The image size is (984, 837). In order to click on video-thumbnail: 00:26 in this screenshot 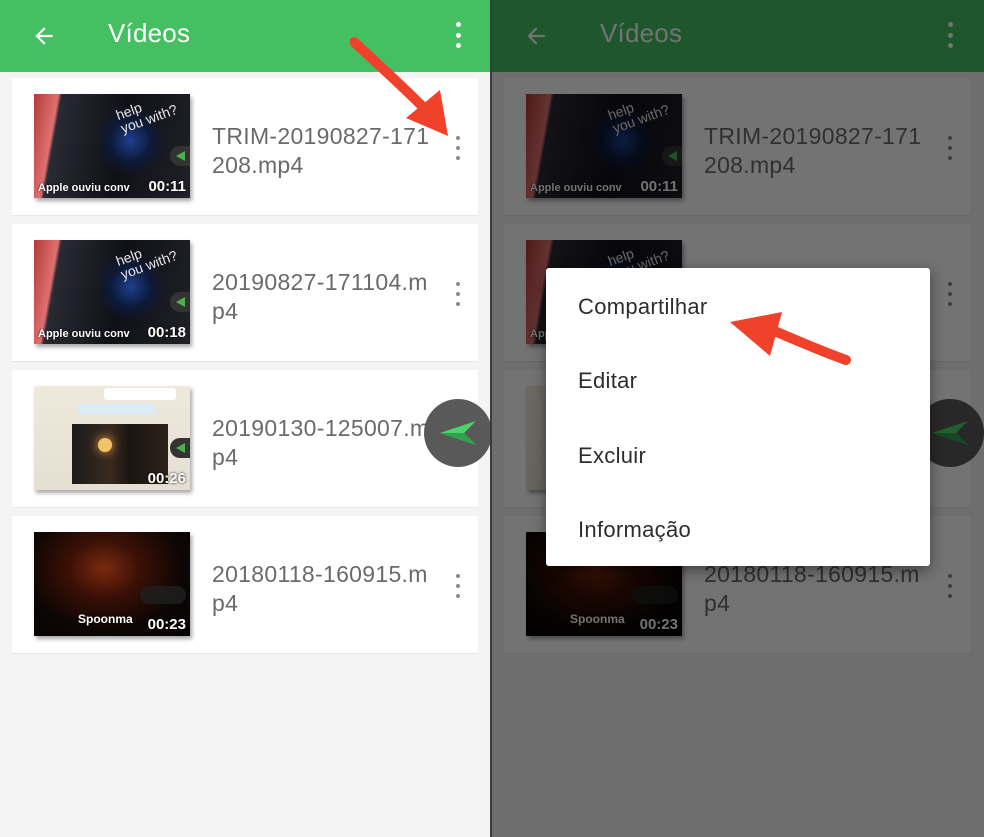, I will do `click(112, 438)`.